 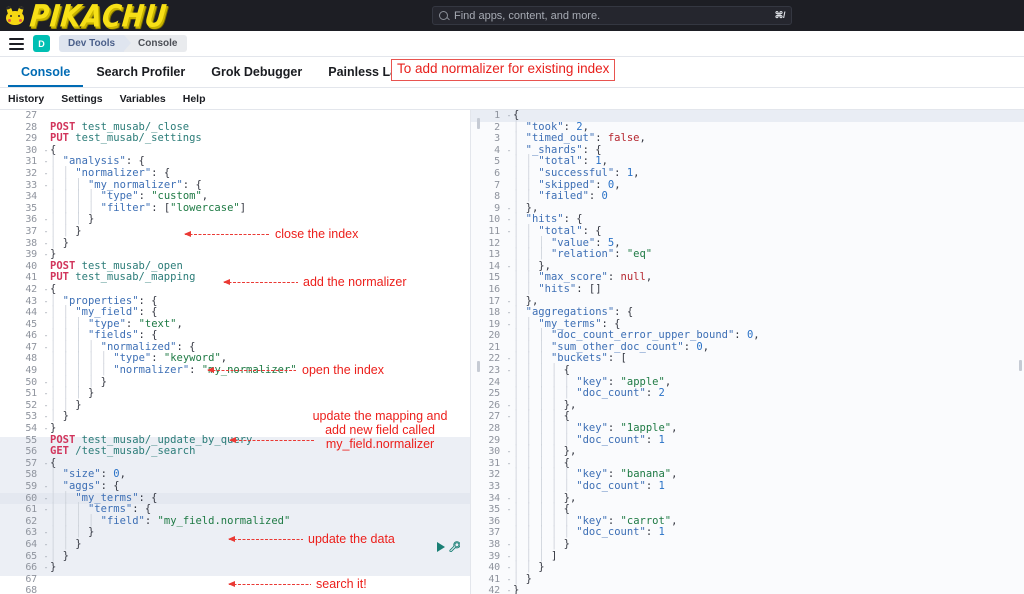 I want to click on line-number: 8, so click(x=497, y=197).